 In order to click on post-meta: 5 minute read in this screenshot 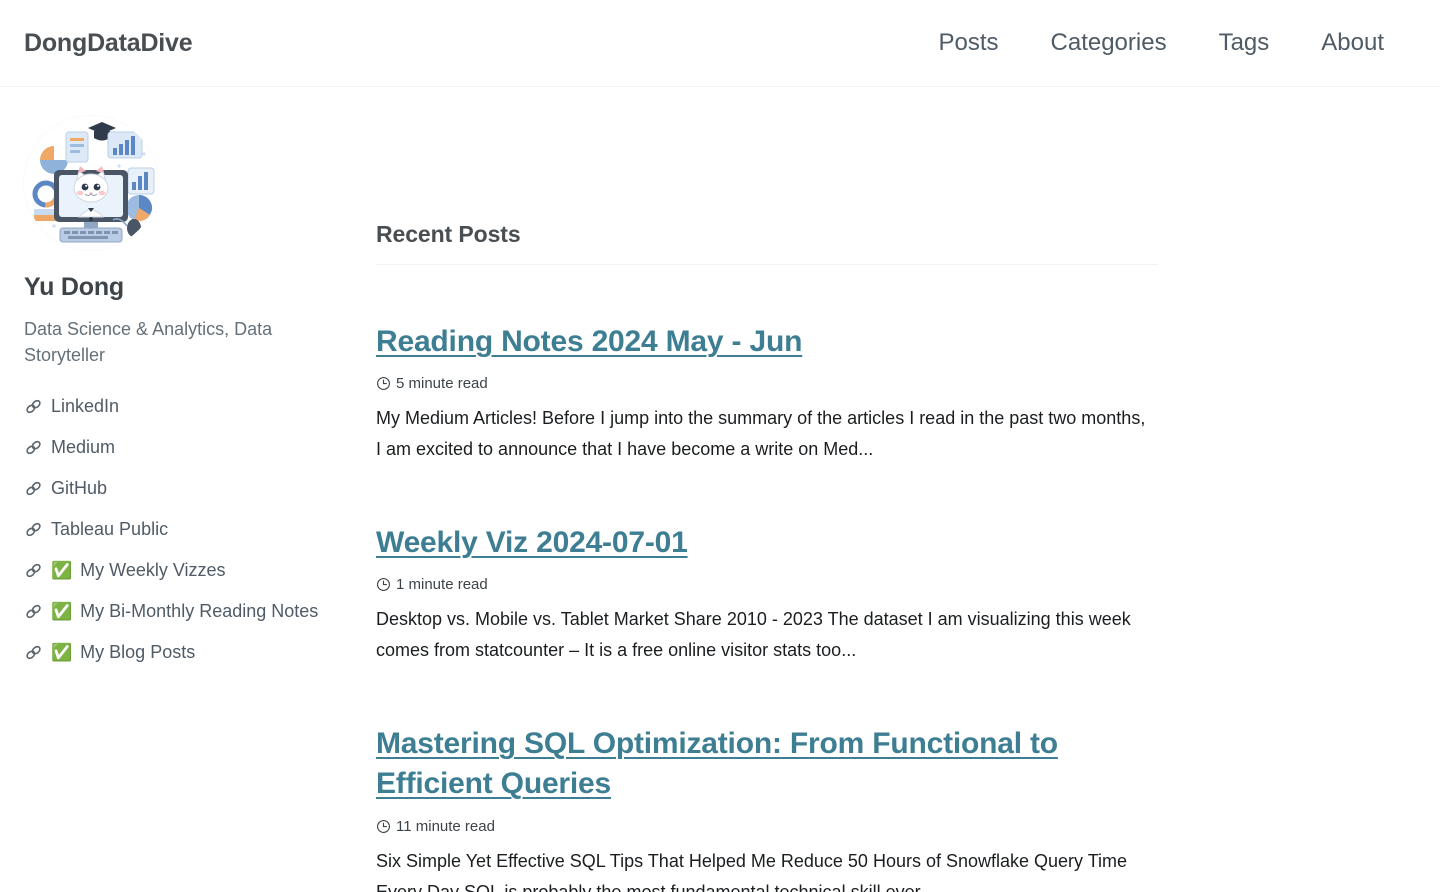, I will do `click(908, 383)`.